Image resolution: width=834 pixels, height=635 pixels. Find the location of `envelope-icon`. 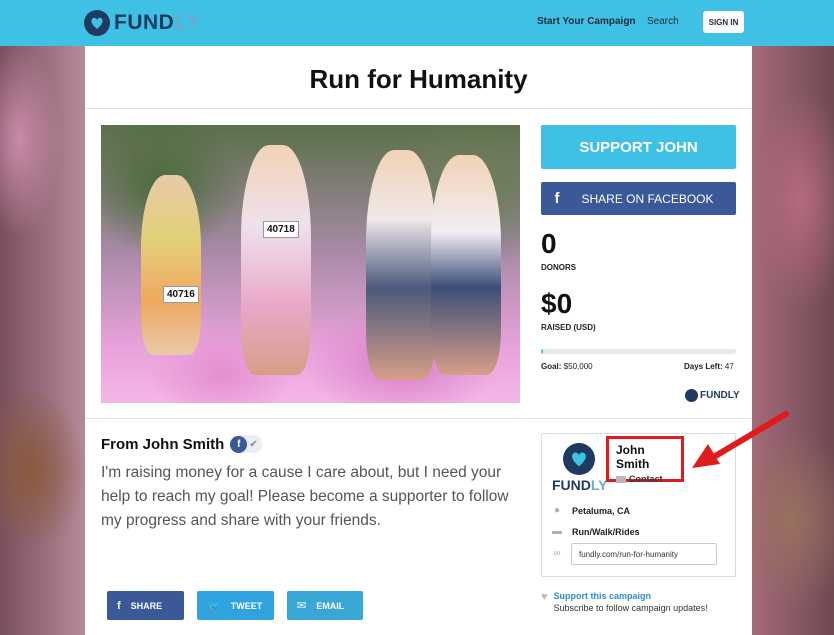

envelope-icon is located at coordinates (621, 479).